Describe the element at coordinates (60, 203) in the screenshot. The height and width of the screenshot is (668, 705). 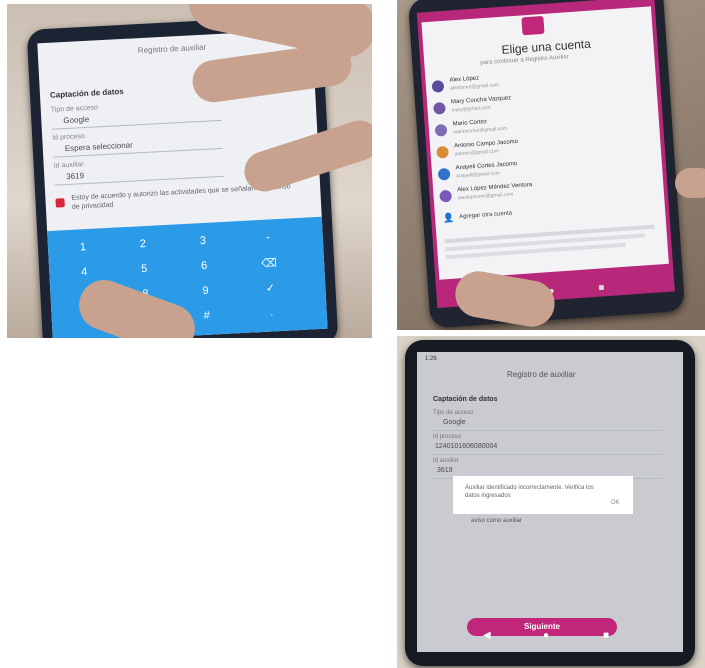
I see `consent-checkbox` at that location.